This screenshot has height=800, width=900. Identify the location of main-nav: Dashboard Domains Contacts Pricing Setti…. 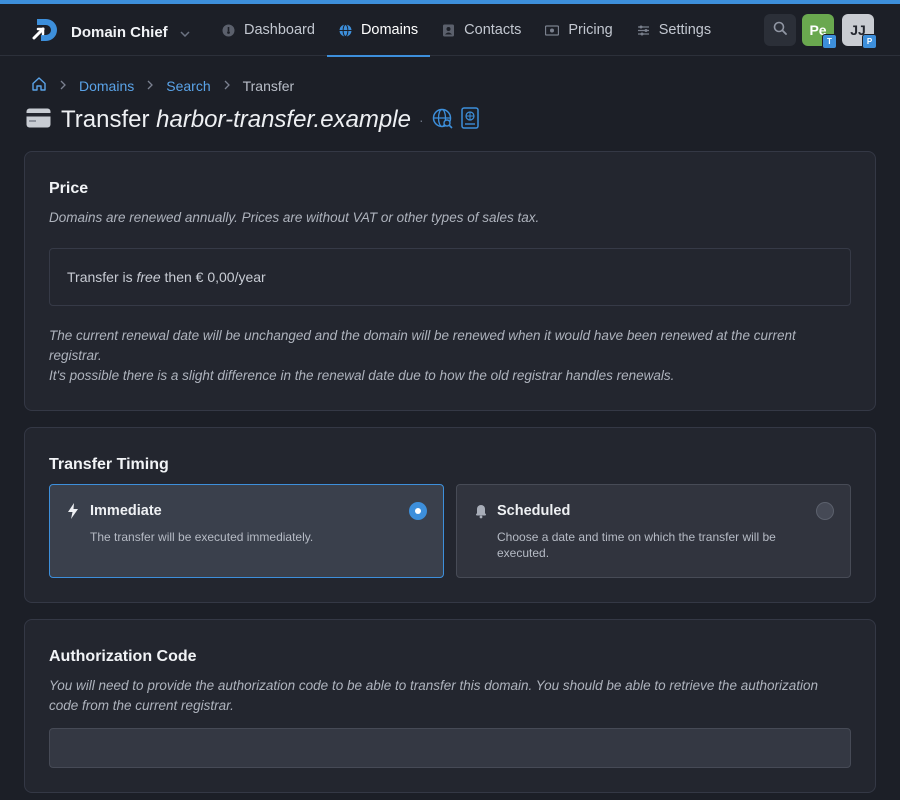
(466, 30).